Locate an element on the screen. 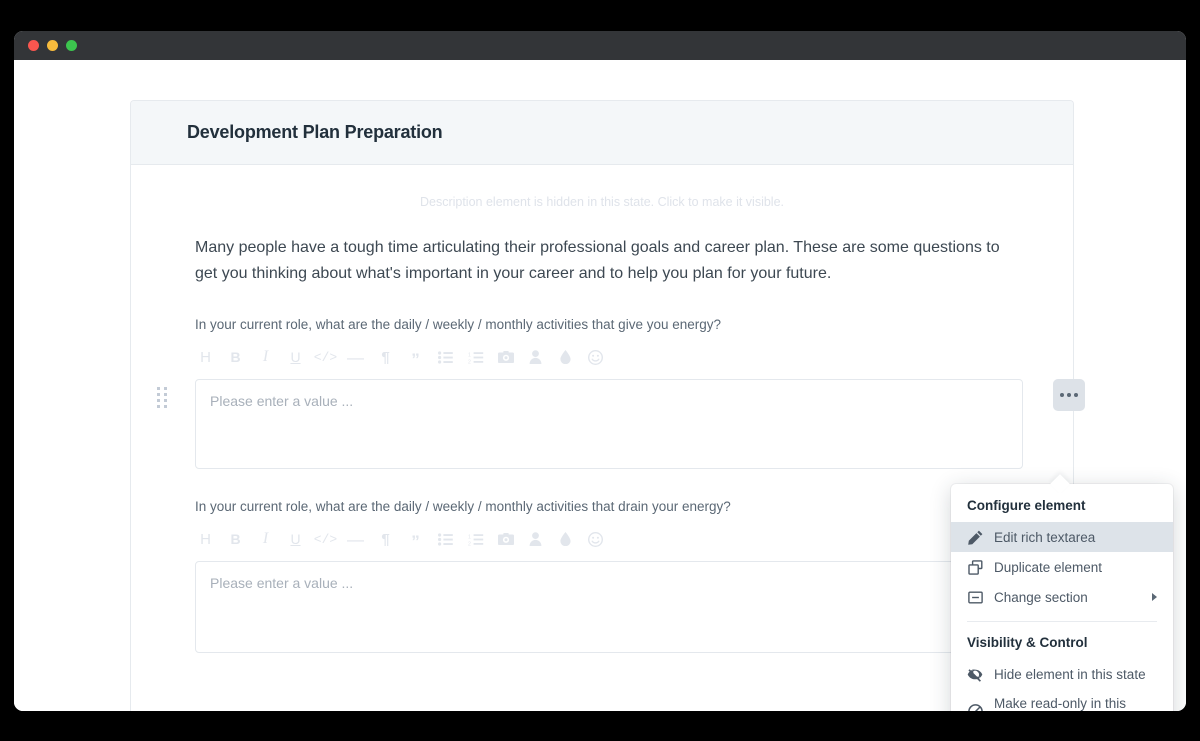 The height and width of the screenshot is (741, 1200). pencil-icon is located at coordinates (975, 537).